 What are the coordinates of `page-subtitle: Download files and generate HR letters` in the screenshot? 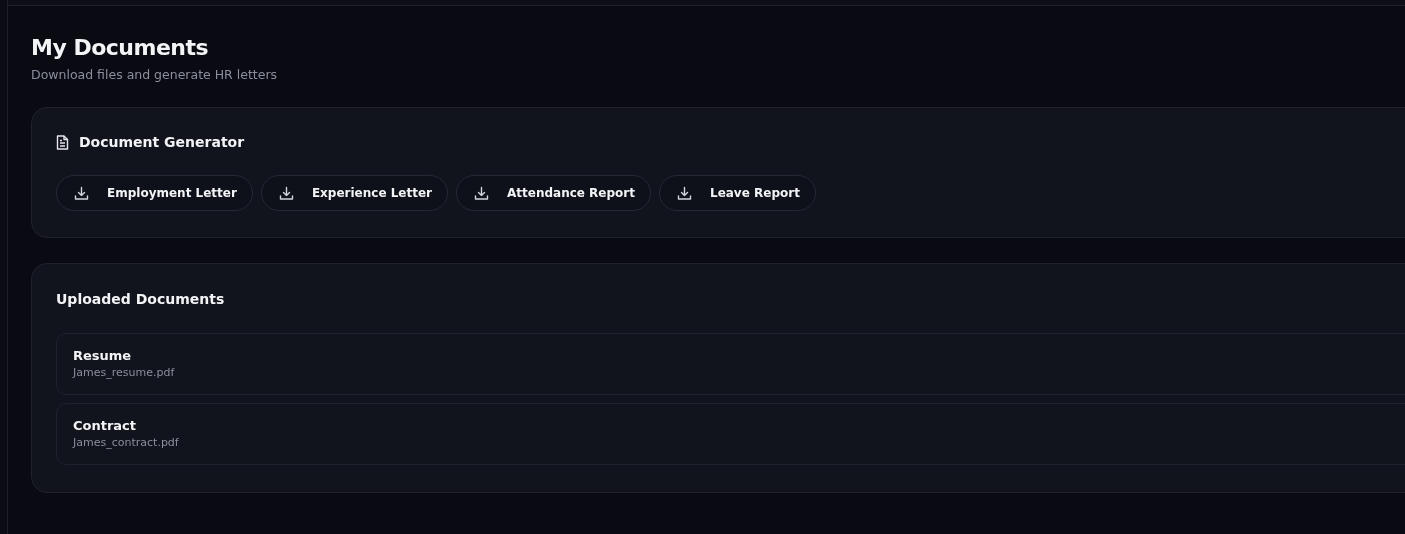 It's located at (155, 74).